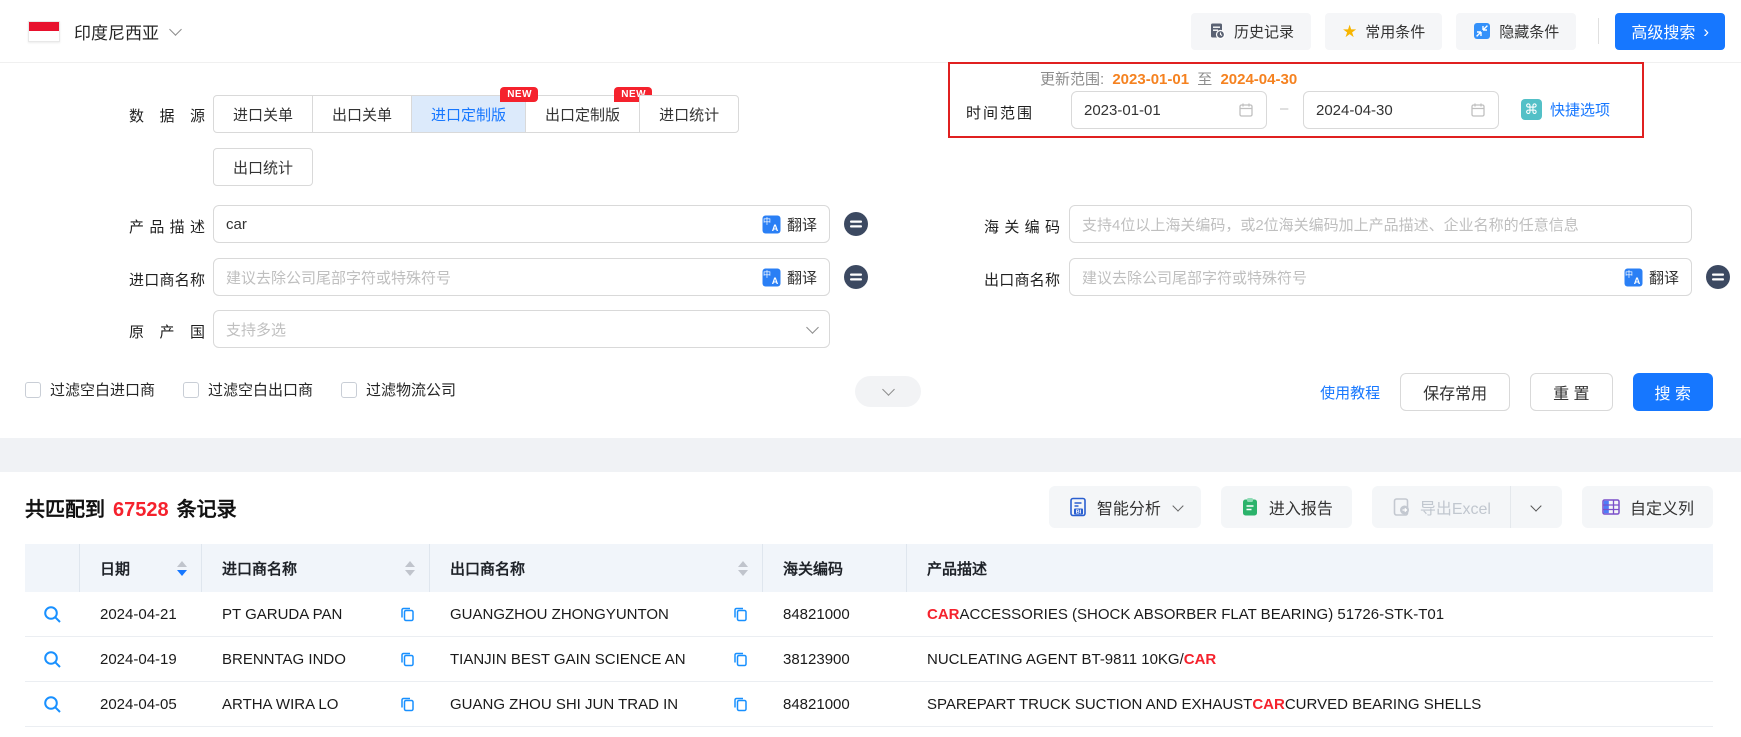 The height and width of the screenshot is (737, 1741). I want to click on hs-code-cell: 38123900, so click(816, 659).